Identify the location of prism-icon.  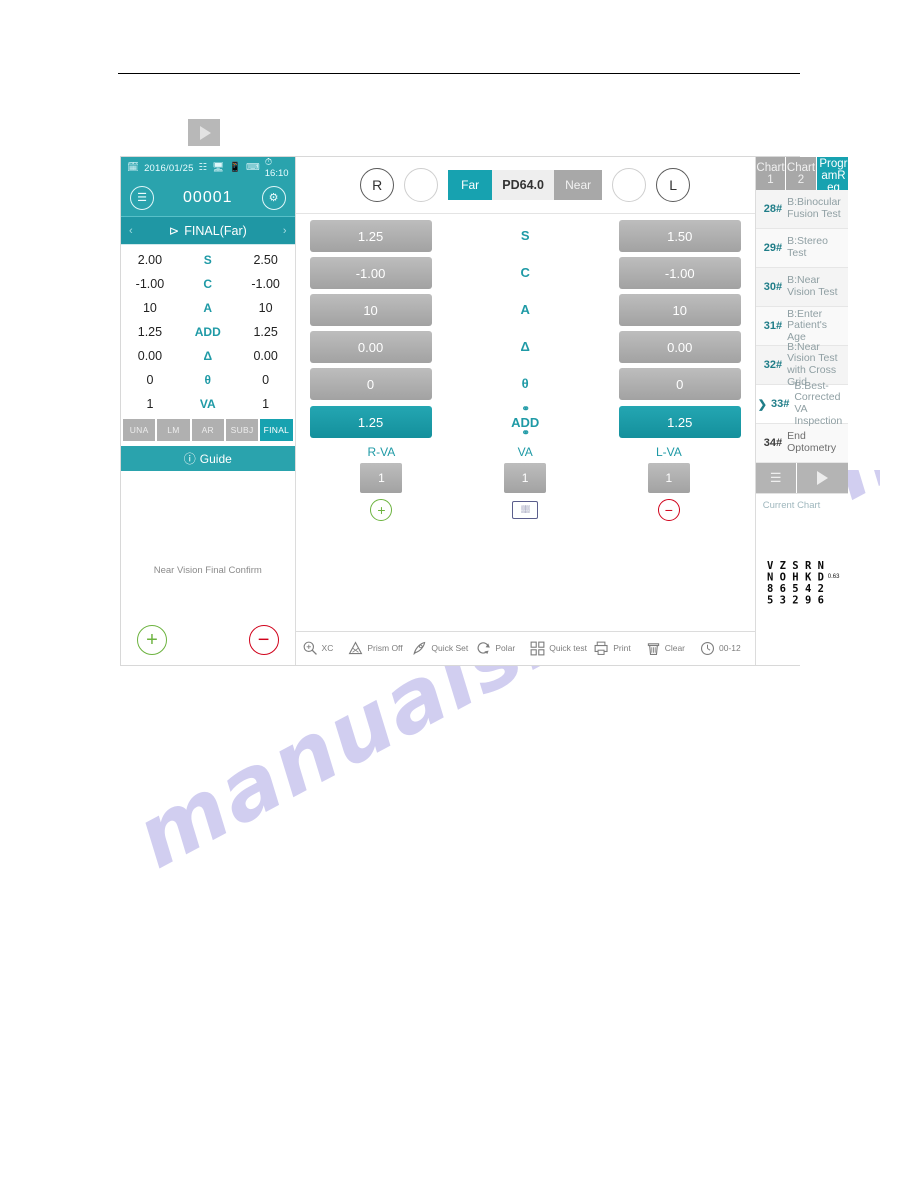
(355, 648).